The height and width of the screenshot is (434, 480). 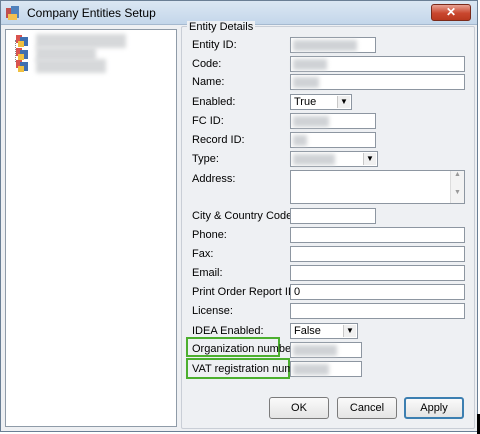 What do you see at coordinates (333, 45) in the screenshot?
I see `entity-id-field` at bounding box center [333, 45].